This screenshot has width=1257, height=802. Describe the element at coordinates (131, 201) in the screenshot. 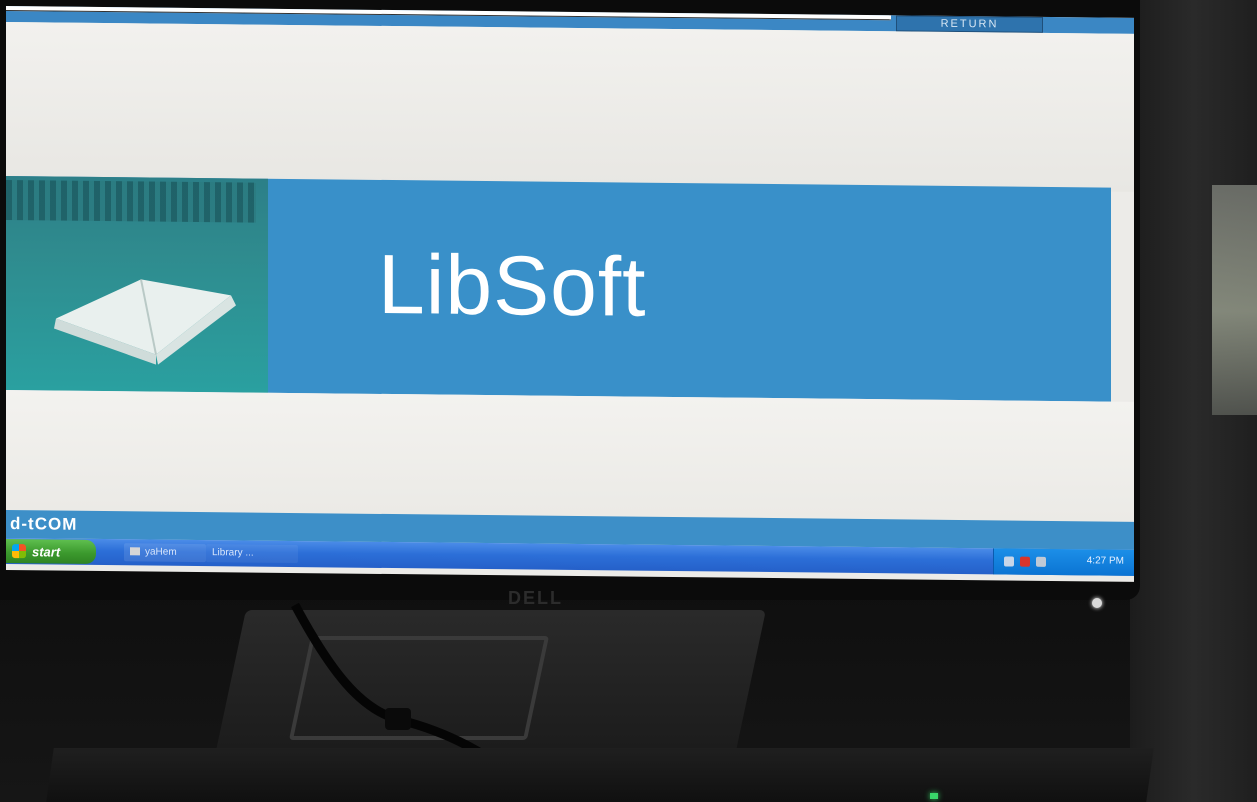

I see `bookshelf-graphic` at that location.